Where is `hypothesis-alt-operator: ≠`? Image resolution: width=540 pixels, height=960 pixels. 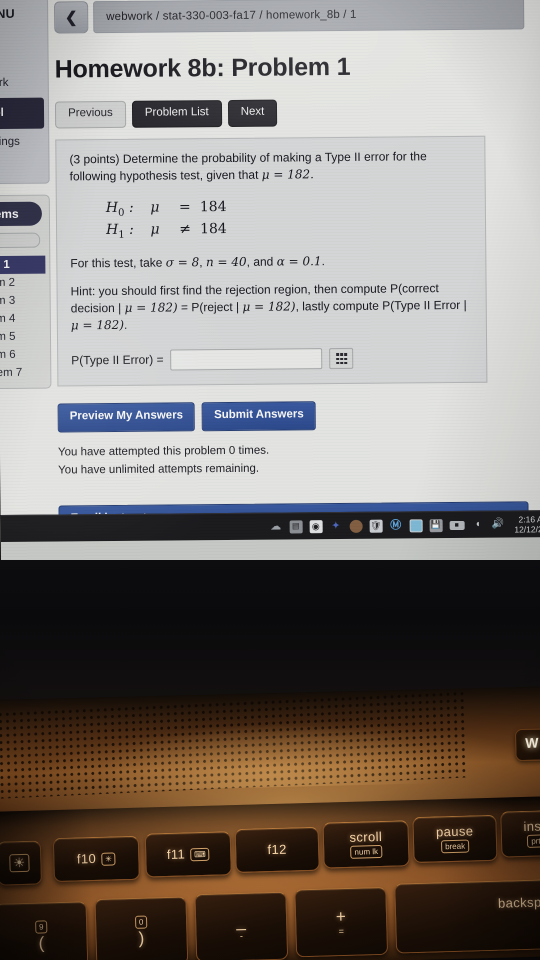 hypothesis-alt-operator: ≠ is located at coordinates (185, 229).